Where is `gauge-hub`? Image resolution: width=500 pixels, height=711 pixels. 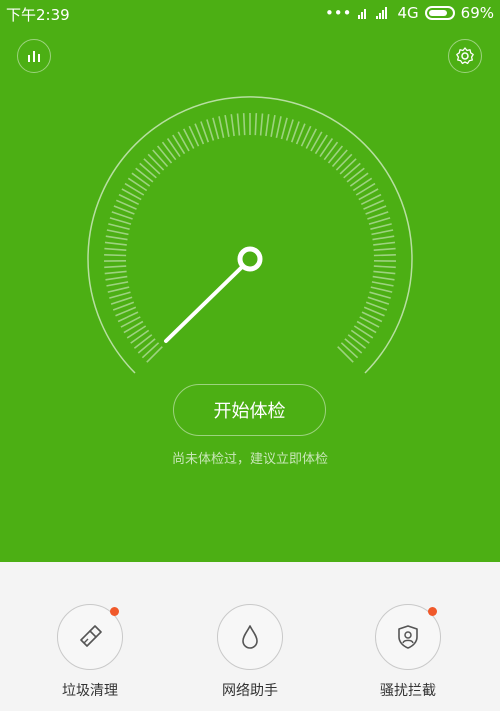 gauge-hub is located at coordinates (250, 259).